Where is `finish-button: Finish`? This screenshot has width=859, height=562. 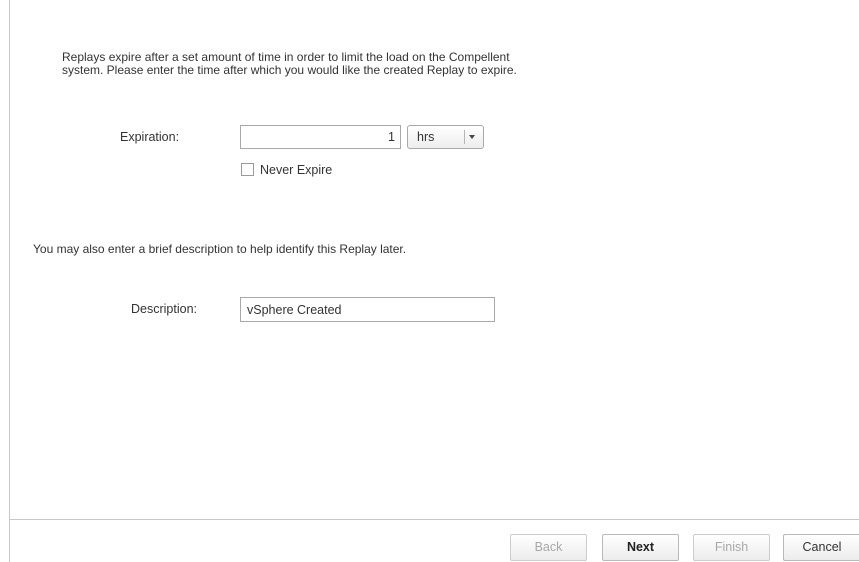 finish-button: Finish is located at coordinates (731, 547).